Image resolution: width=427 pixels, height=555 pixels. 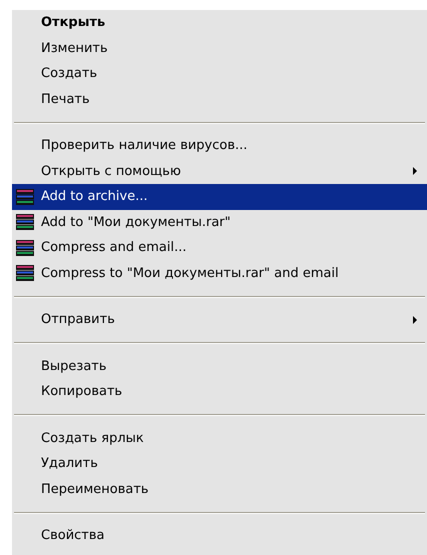 What do you see at coordinates (219, 366) in the screenshot?
I see `menu-item: Вырезать` at bounding box center [219, 366].